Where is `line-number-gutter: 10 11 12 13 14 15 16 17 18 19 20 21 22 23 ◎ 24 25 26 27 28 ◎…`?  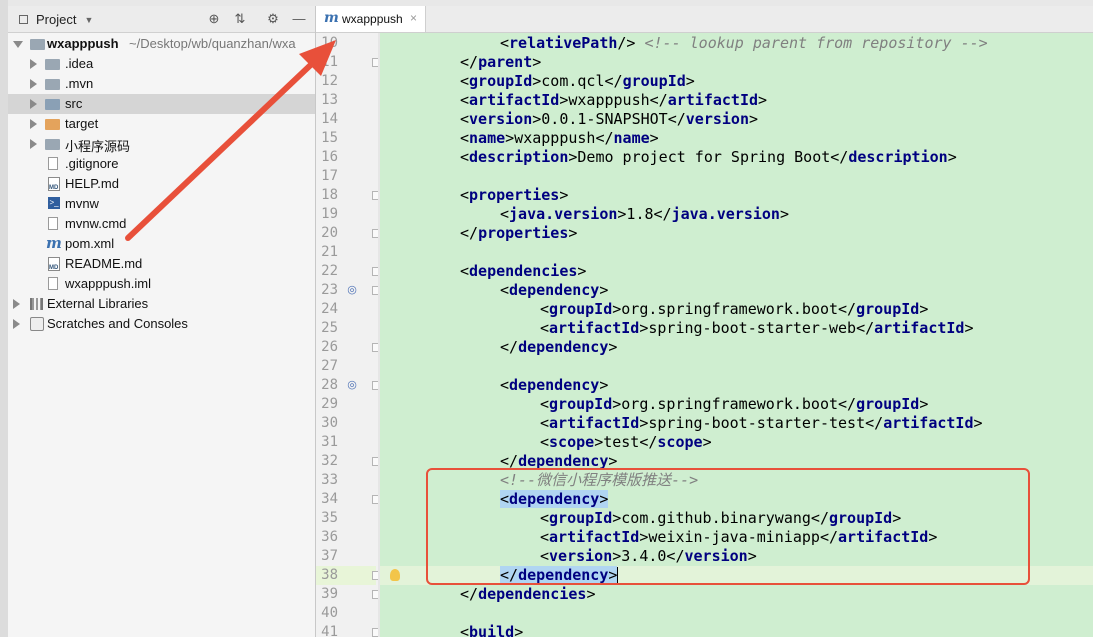 line-number-gutter: 10 11 12 13 14 15 16 17 18 19 20 21 22 23 ◎ 24 25 26 27 28 ◎… is located at coordinates (348, 335).